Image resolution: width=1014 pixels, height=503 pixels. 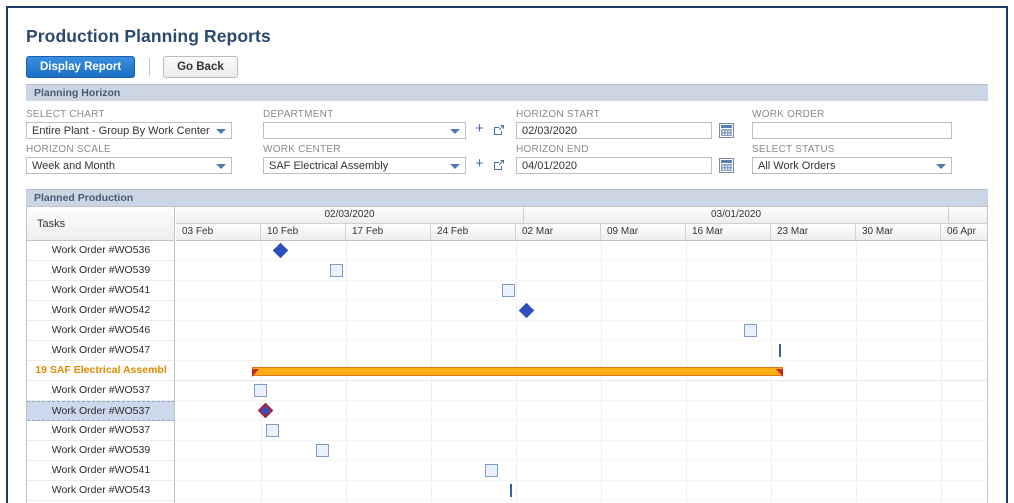 What do you see at coordinates (200, 67) in the screenshot?
I see `go-back-button: Go Back` at bounding box center [200, 67].